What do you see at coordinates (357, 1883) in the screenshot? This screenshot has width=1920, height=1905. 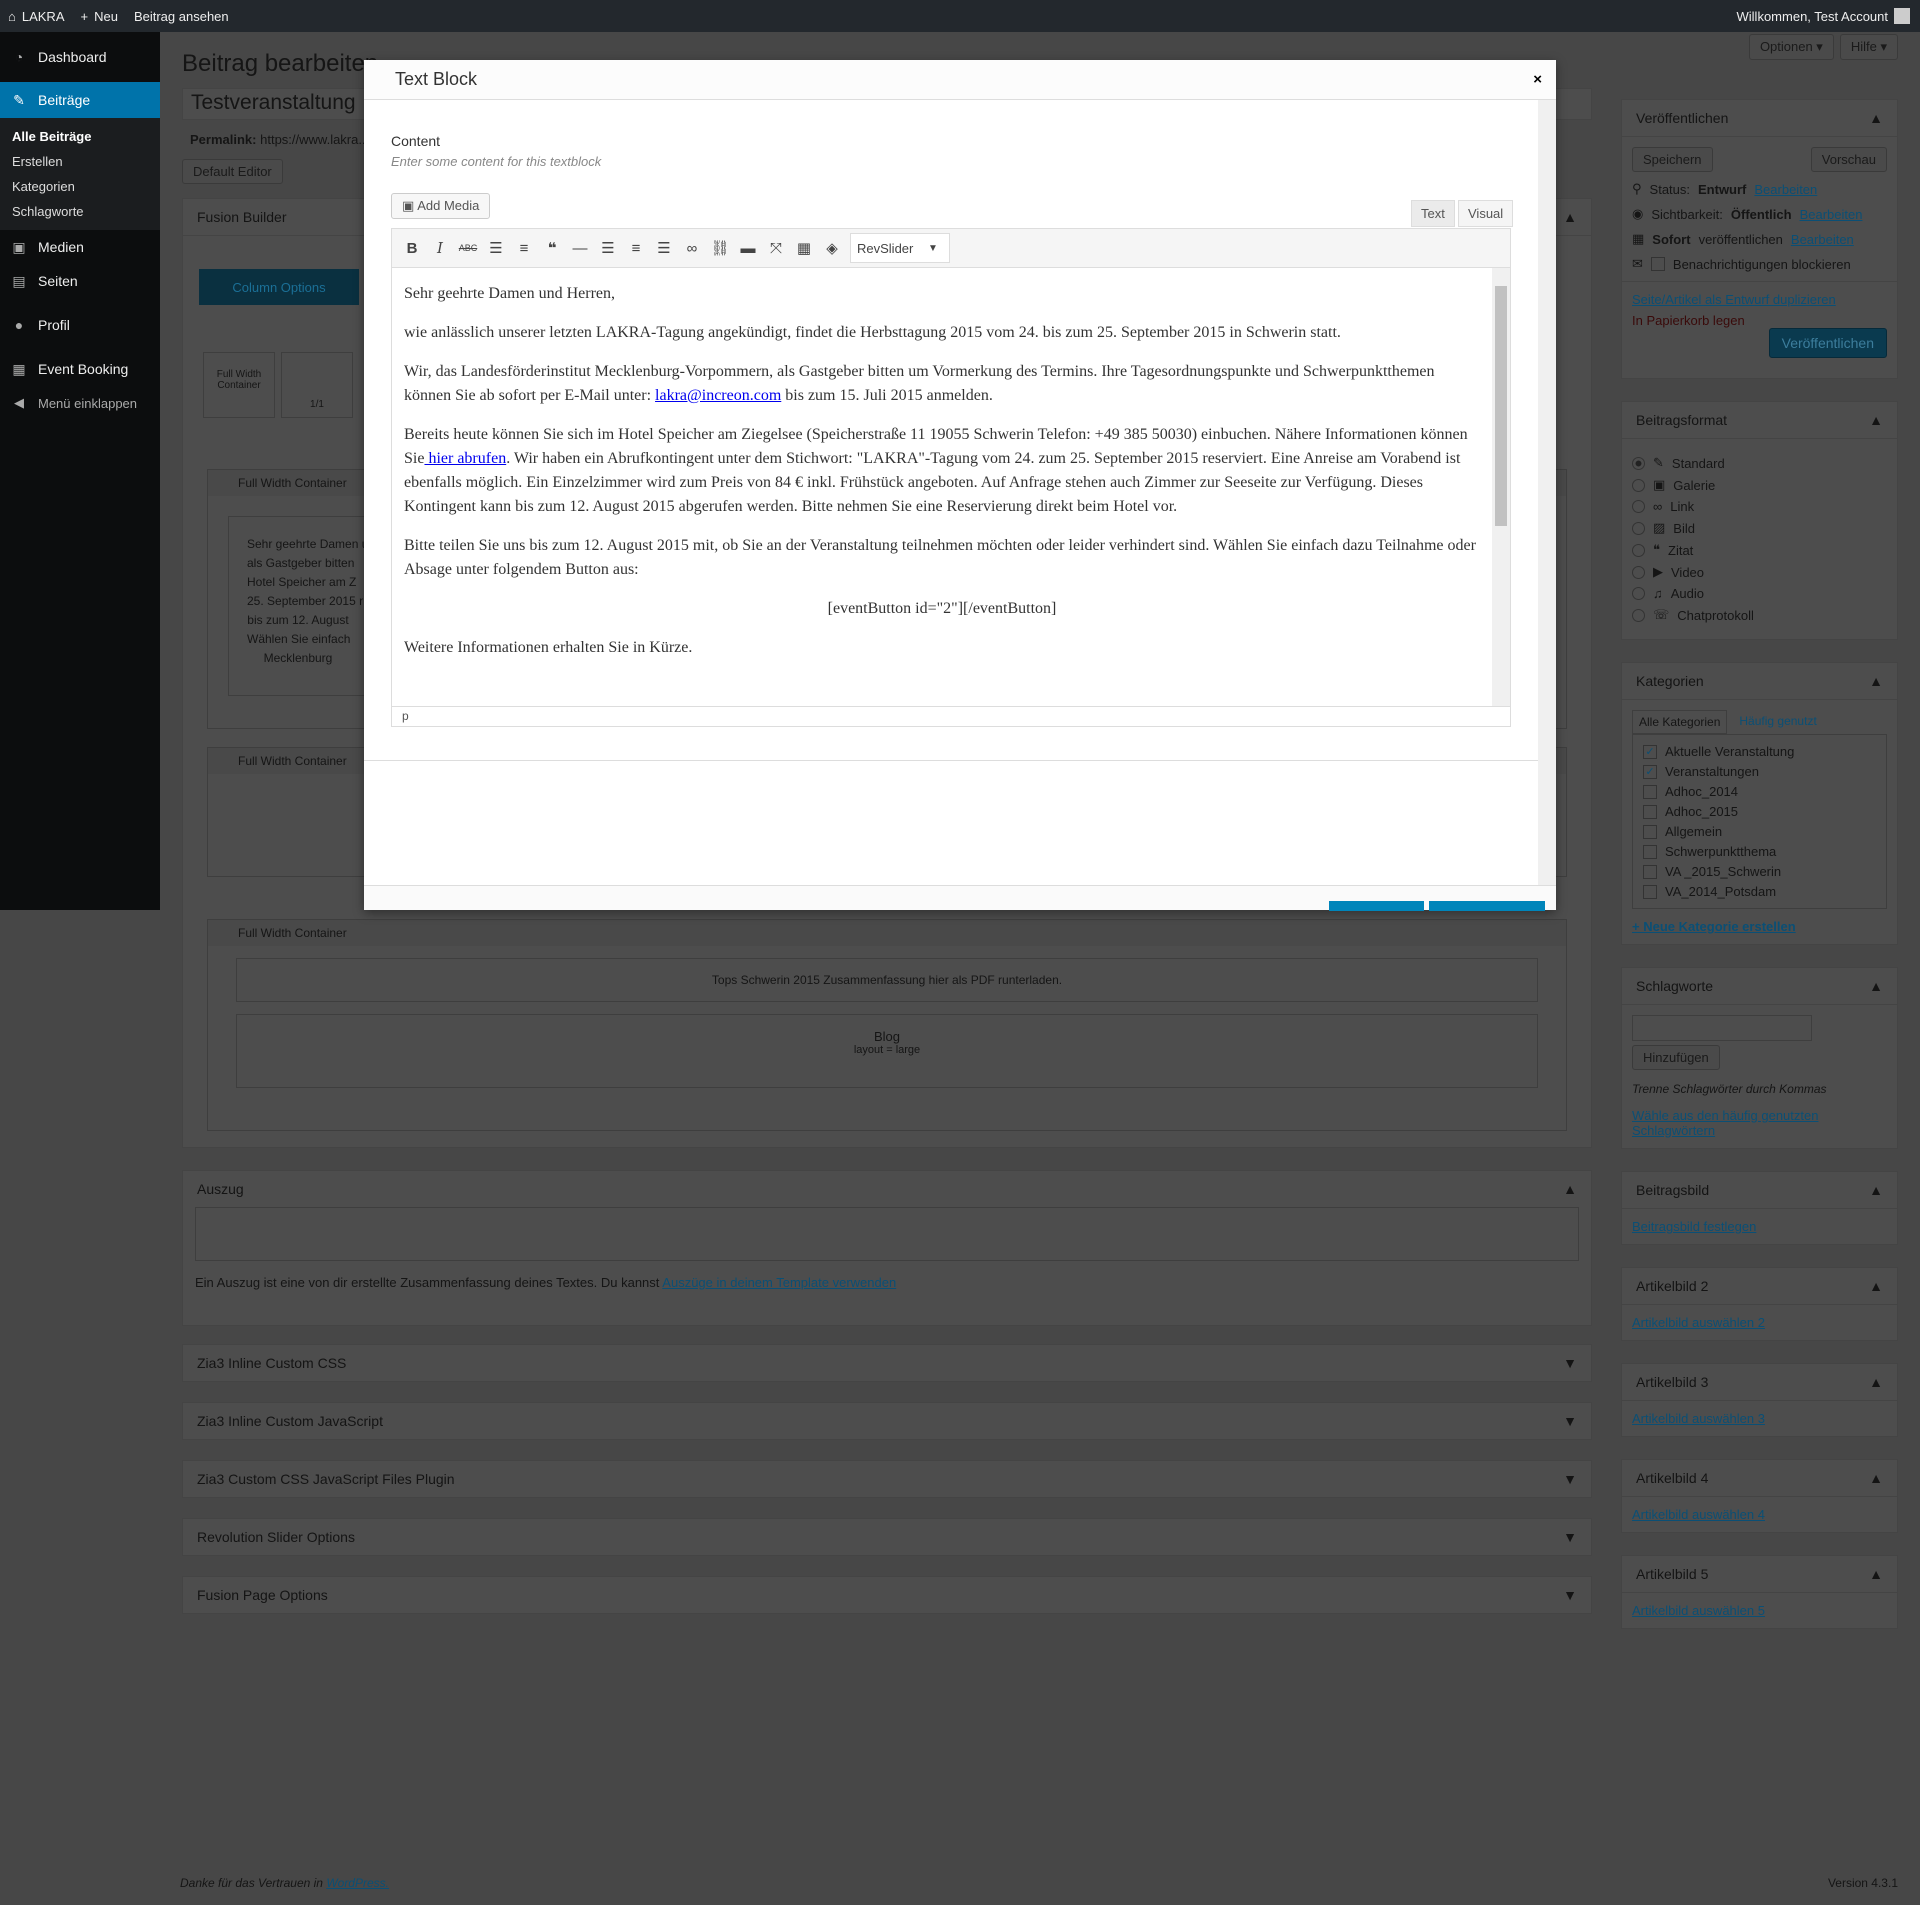 I see `wordpress-link: WordPress.` at bounding box center [357, 1883].